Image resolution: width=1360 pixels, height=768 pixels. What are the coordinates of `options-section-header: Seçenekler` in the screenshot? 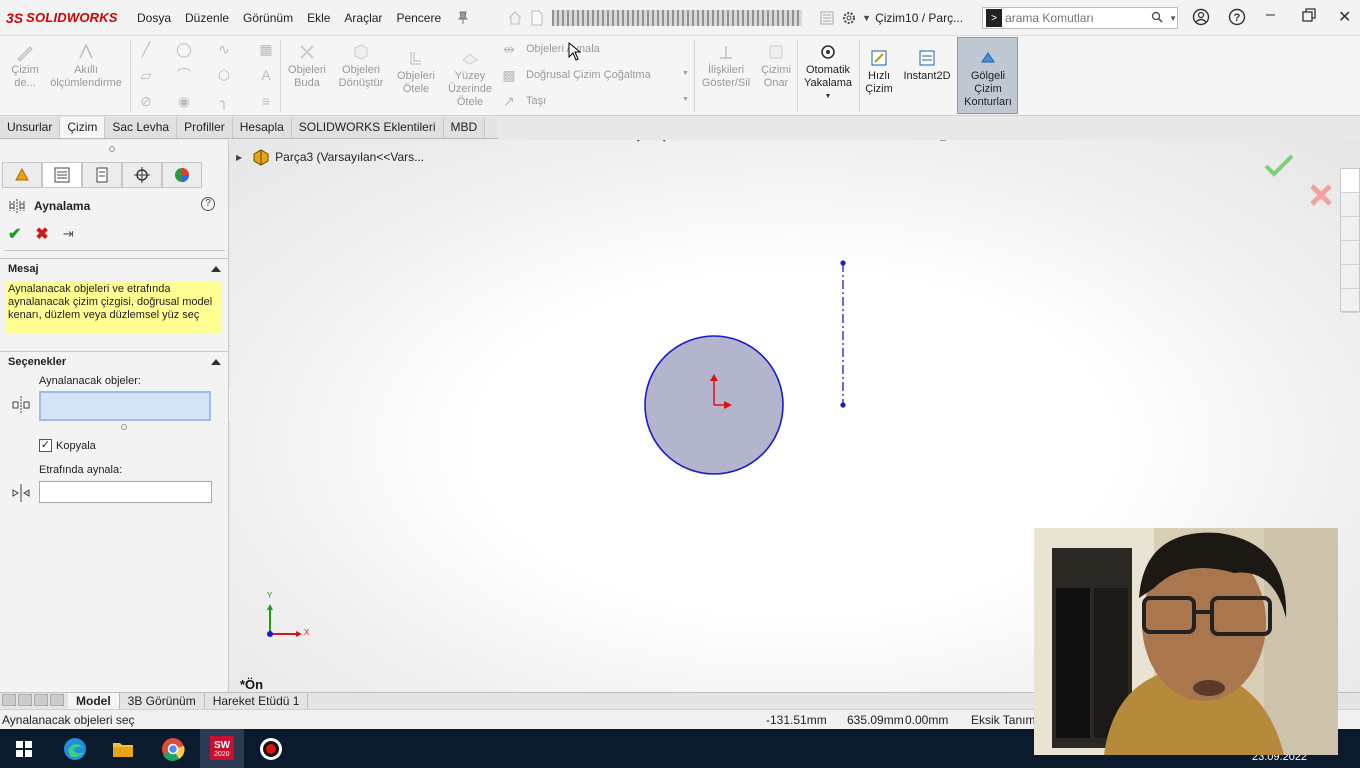 It's located at (114, 361).